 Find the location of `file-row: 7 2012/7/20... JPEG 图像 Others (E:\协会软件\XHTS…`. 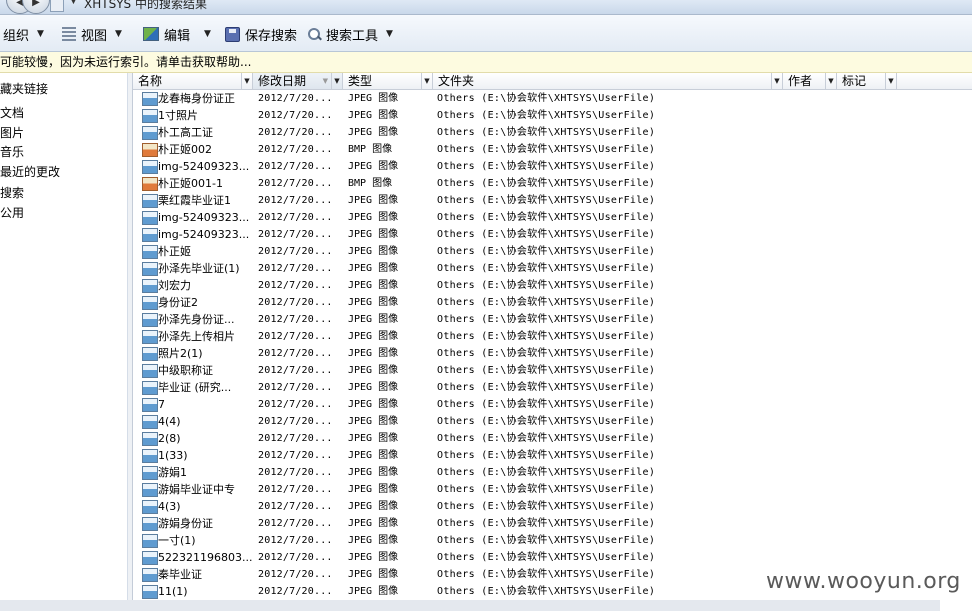

file-row: 7 2012/7/20... JPEG 图像 Others (E:\协会软件\XHTS… is located at coordinates (552, 404).